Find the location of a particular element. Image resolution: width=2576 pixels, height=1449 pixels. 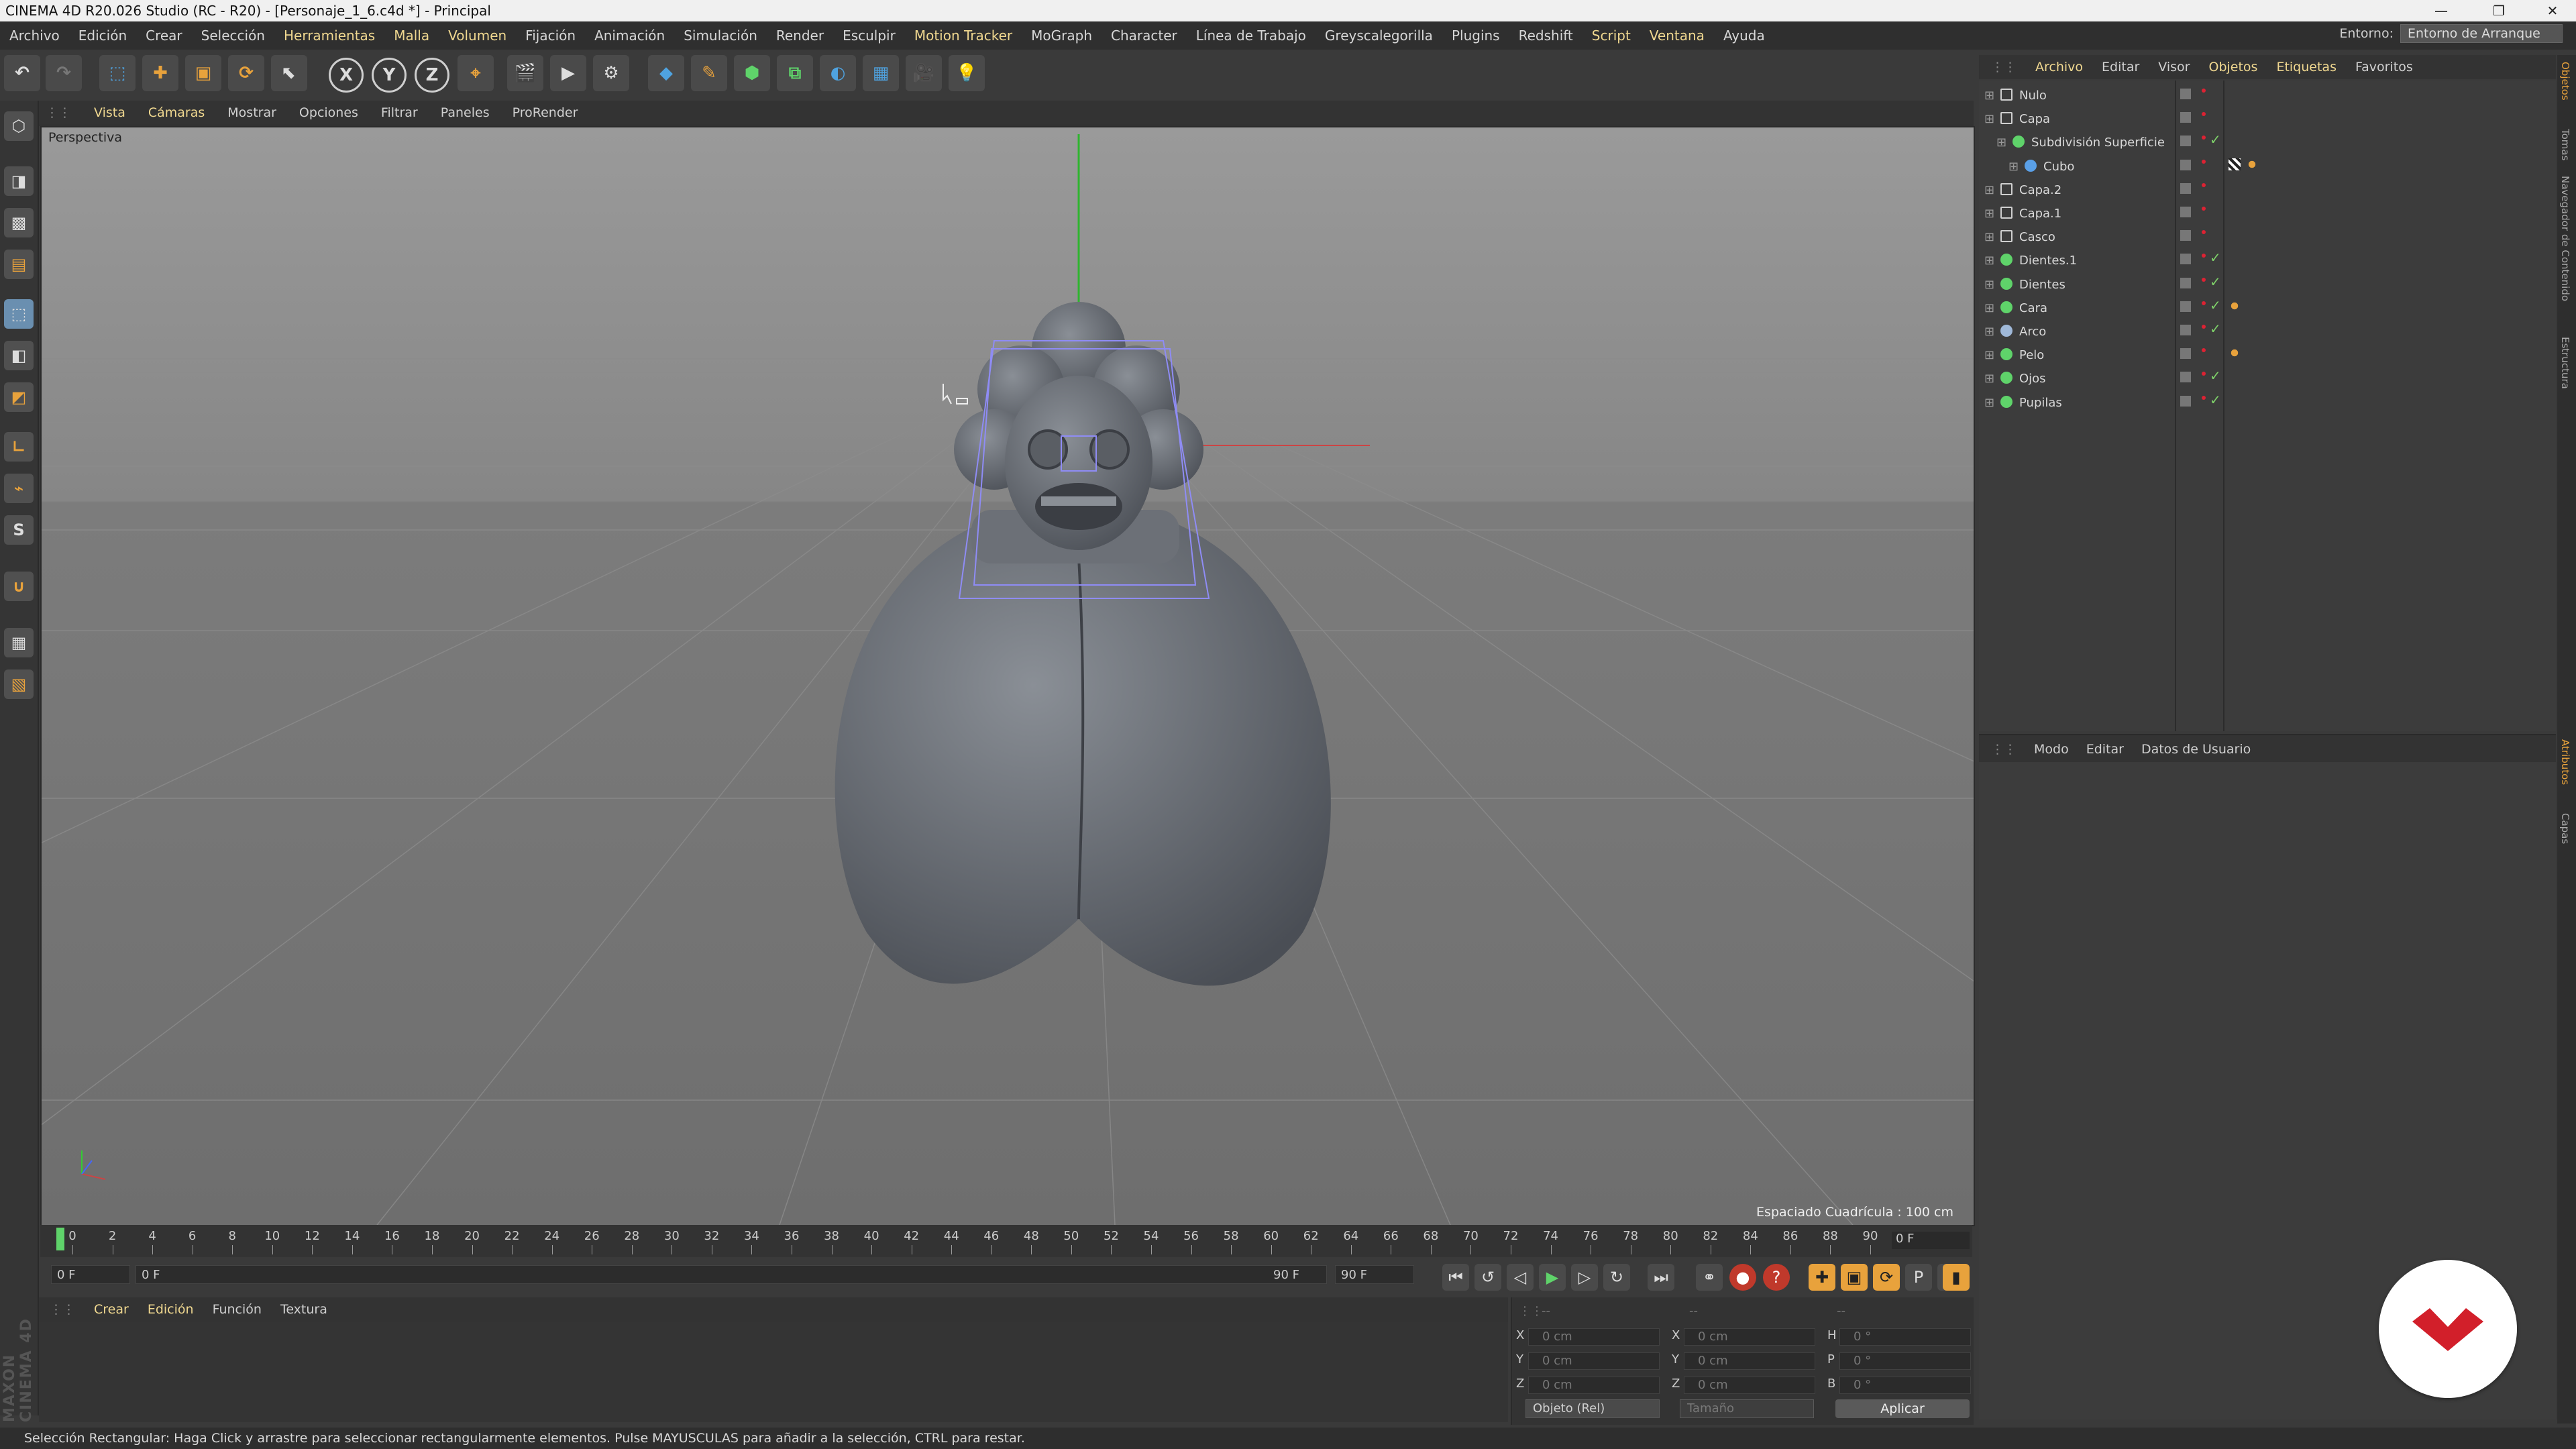

object-name: Casco is located at coordinates (2037, 237).